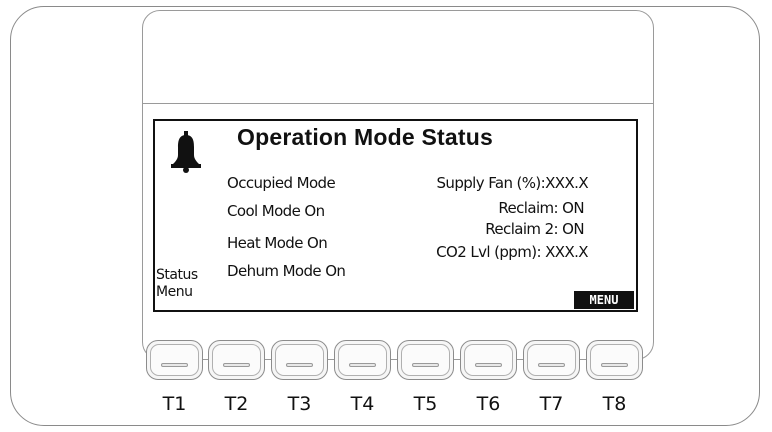 The width and height of the screenshot is (772, 432). I want to click on soft-key-label-t7: T7, so click(551, 404).